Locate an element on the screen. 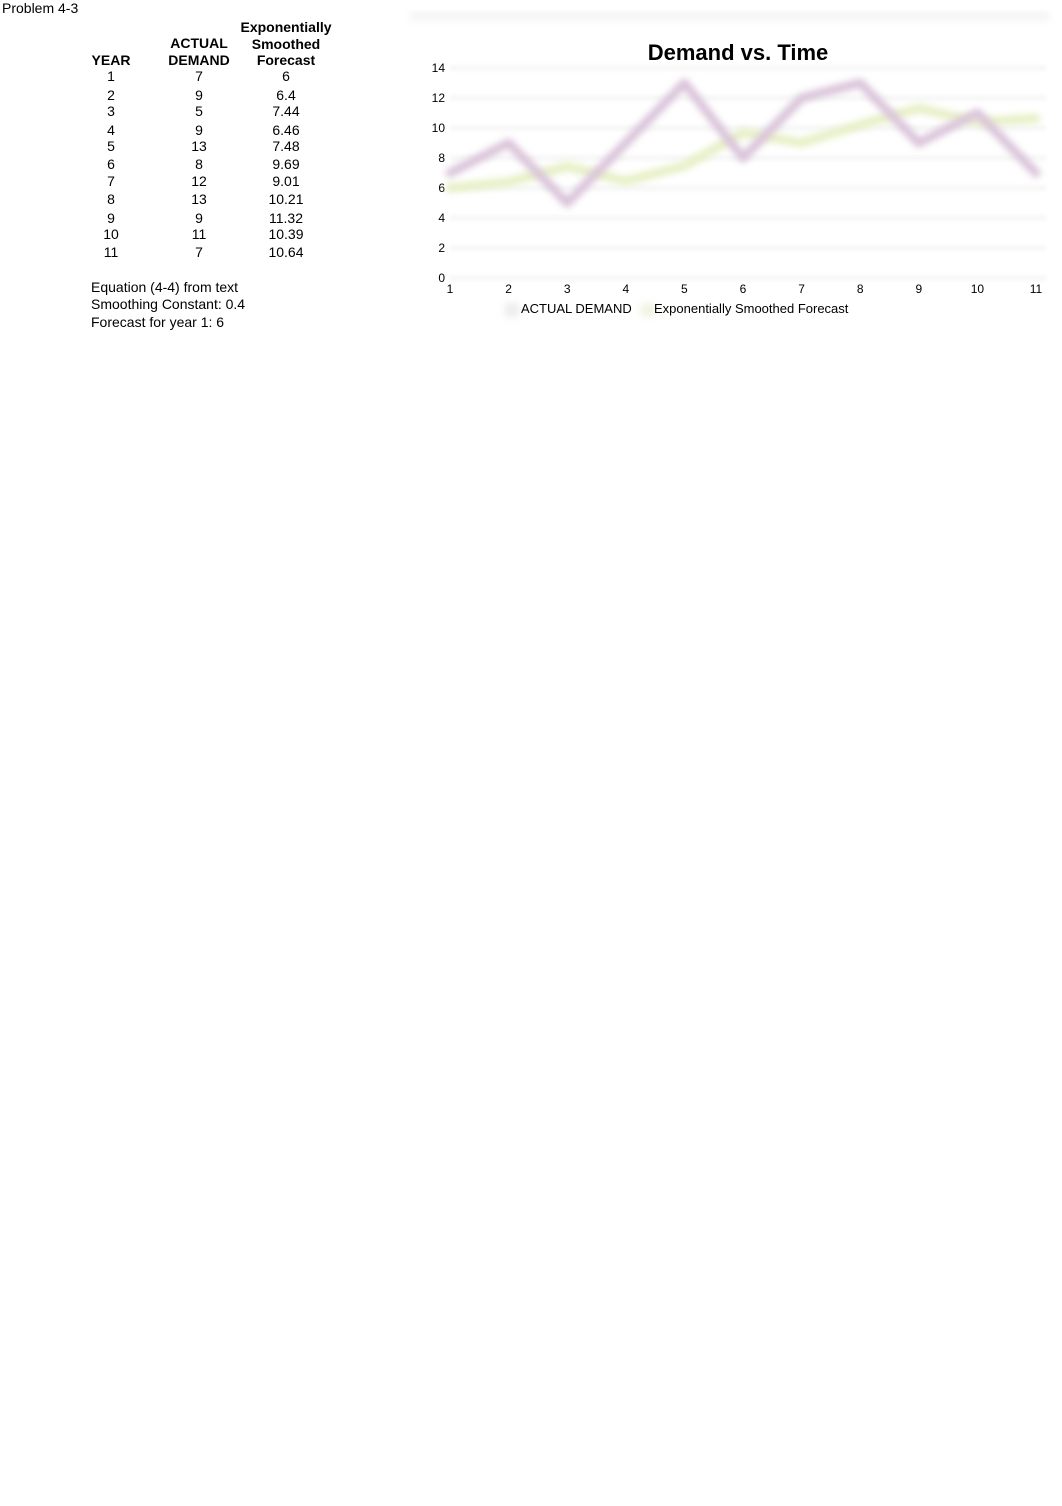  y-tick-label: 6 is located at coordinates (441, 188).